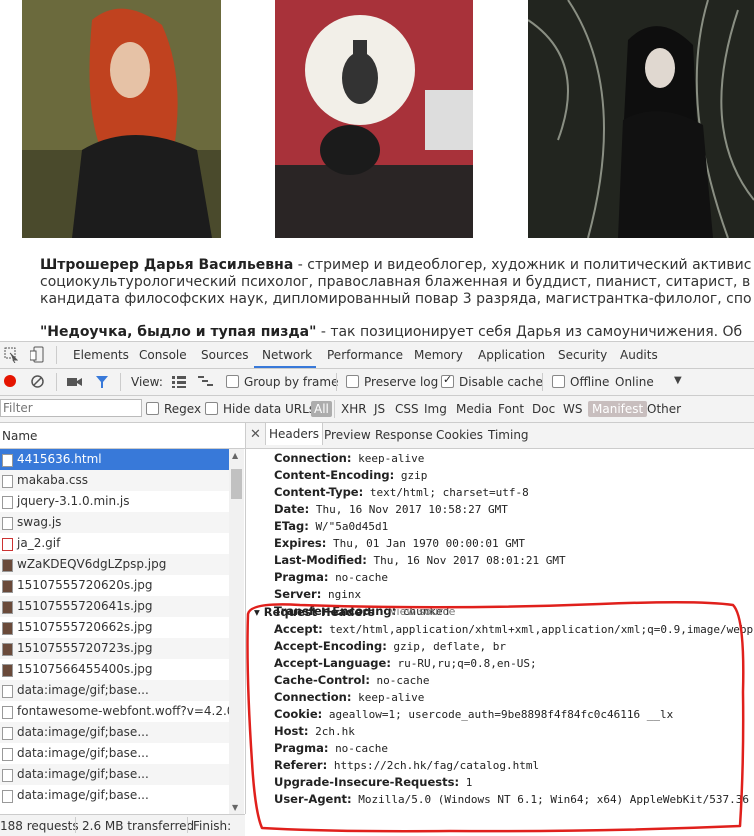 This screenshot has height=836, width=754. I want to click on request-list-scrollbar: ▲ ▼, so click(236, 631).